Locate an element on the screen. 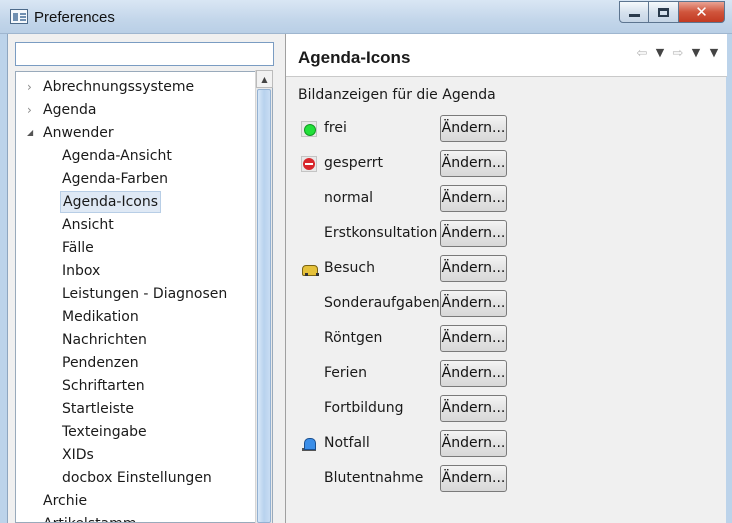 This screenshot has height=523, width=732. green-dot-icon is located at coordinates (309, 129).